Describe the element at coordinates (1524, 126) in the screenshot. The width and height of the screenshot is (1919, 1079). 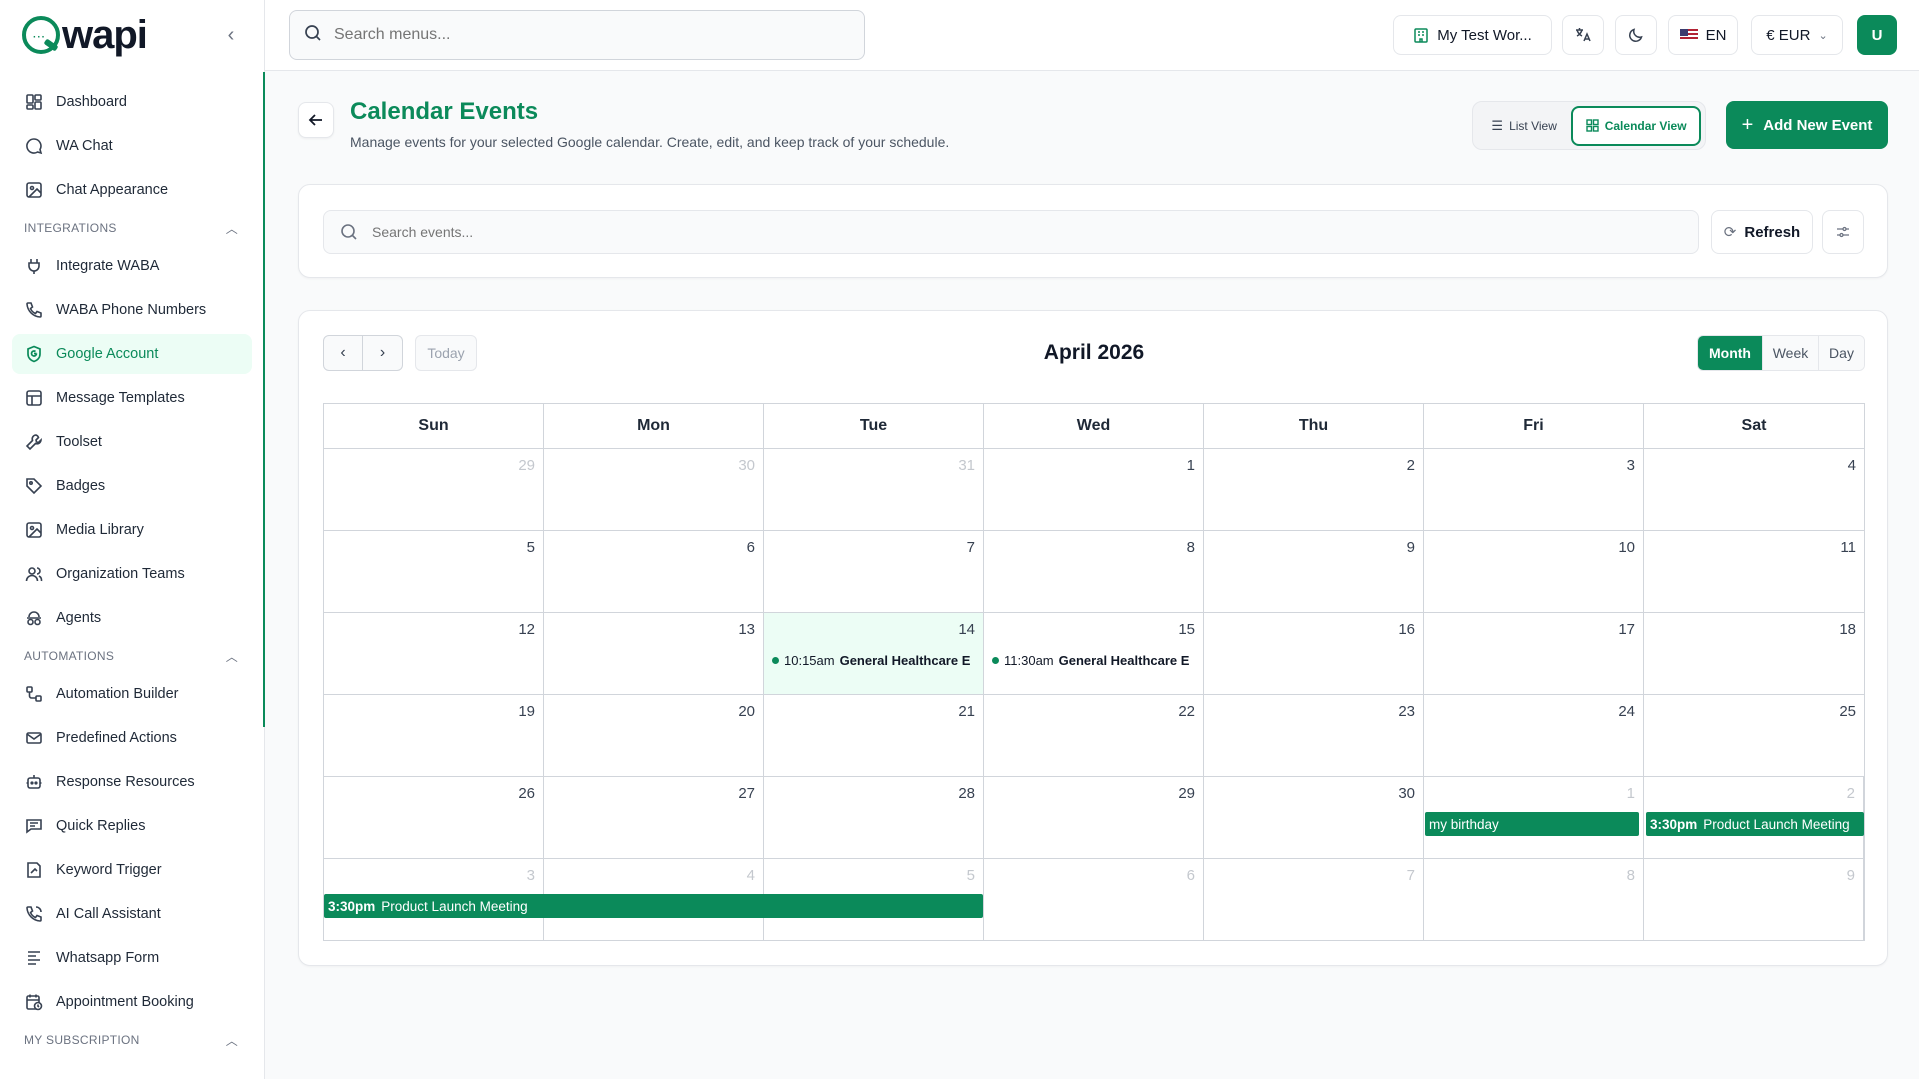
I see `list-view-button: ☰ List View` at that location.